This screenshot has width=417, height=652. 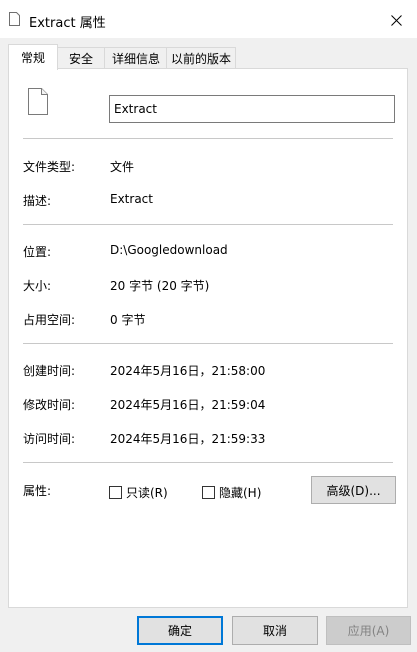 What do you see at coordinates (160, 286) in the screenshot?
I see `size-value: 20 字节 (20 字节)` at bounding box center [160, 286].